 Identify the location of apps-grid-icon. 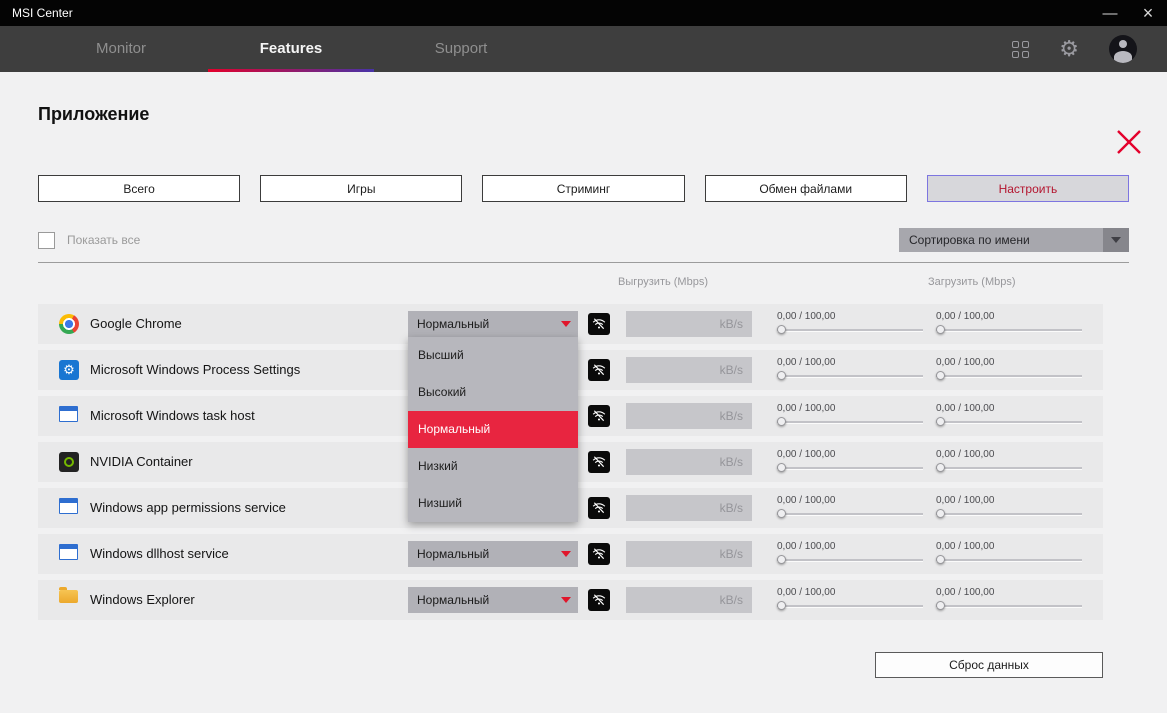
(1021, 49).